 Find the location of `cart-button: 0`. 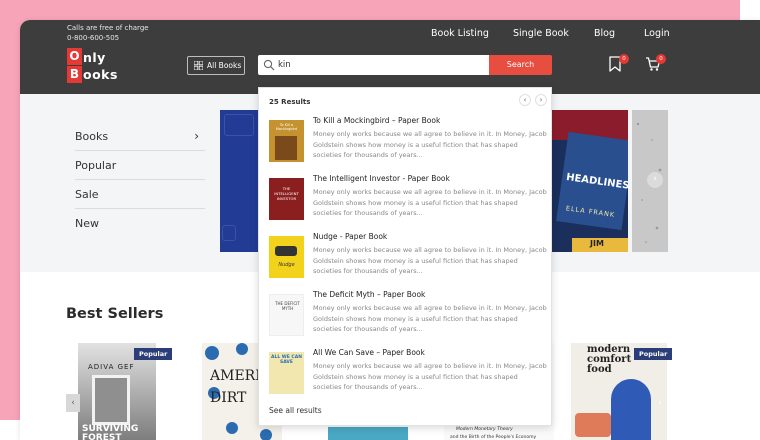

cart-button: 0 is located at coordinates (655, 64).